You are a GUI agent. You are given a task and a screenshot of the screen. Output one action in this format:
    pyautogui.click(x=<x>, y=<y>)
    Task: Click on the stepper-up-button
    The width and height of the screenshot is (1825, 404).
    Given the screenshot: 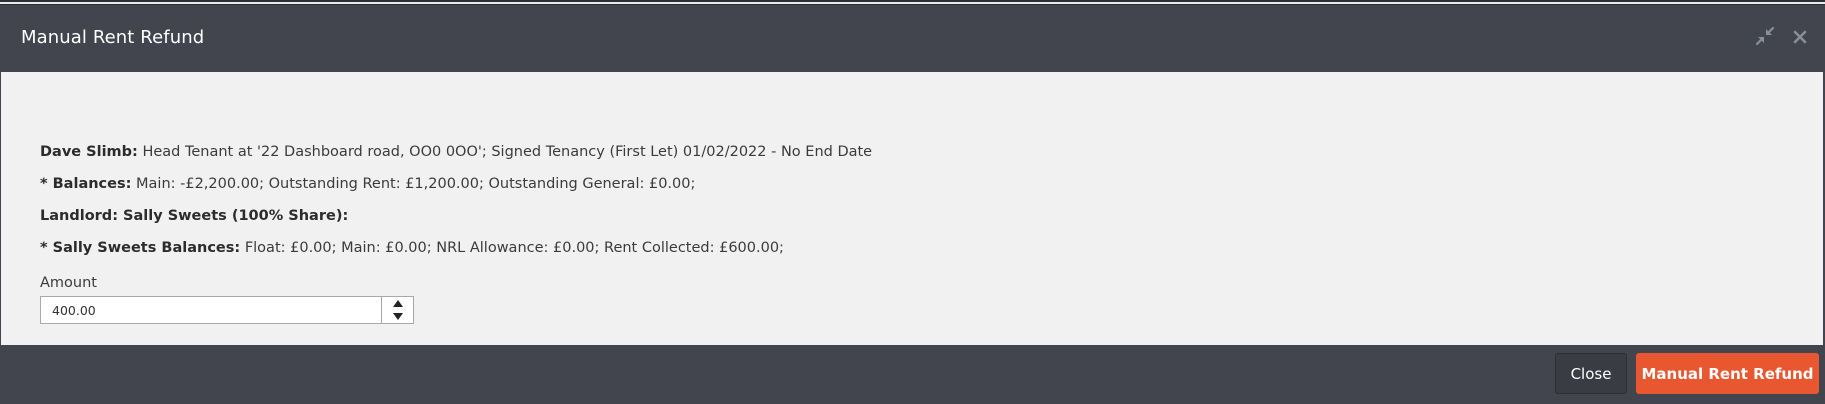 What is the action you would take?
    pyautogui.click(x=397, y=303)
    